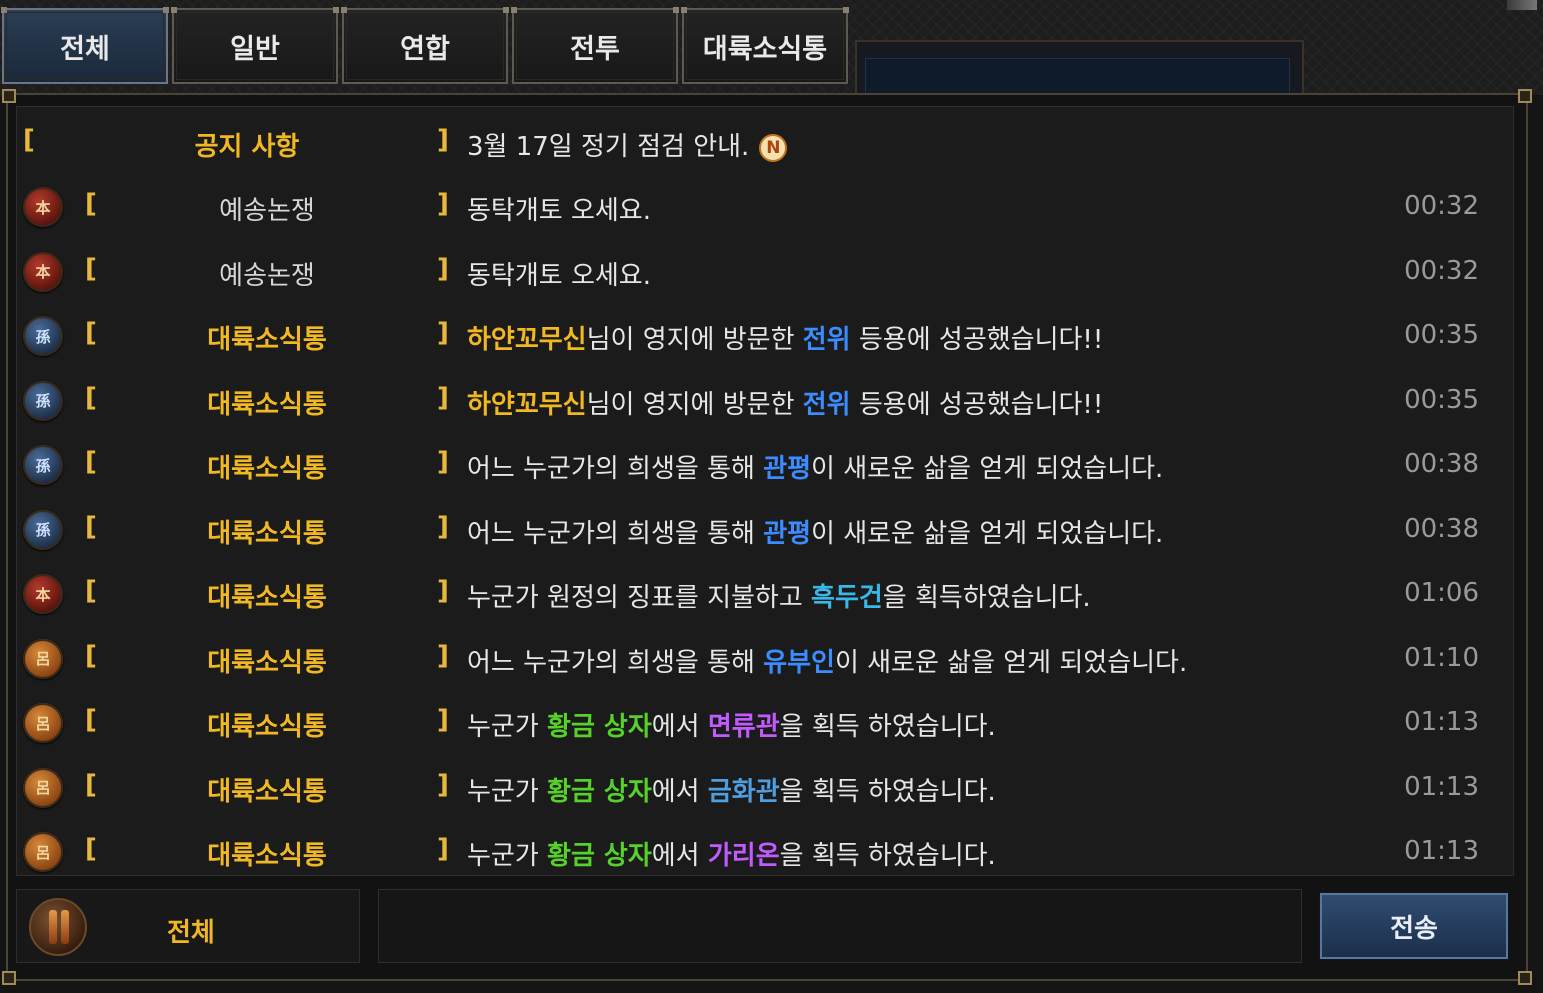 This screenshot has height=993, width=1543. Describe the element at coordinates (744, 856) in the screenshot. I see `highlighted-text: 가리온` at that location.